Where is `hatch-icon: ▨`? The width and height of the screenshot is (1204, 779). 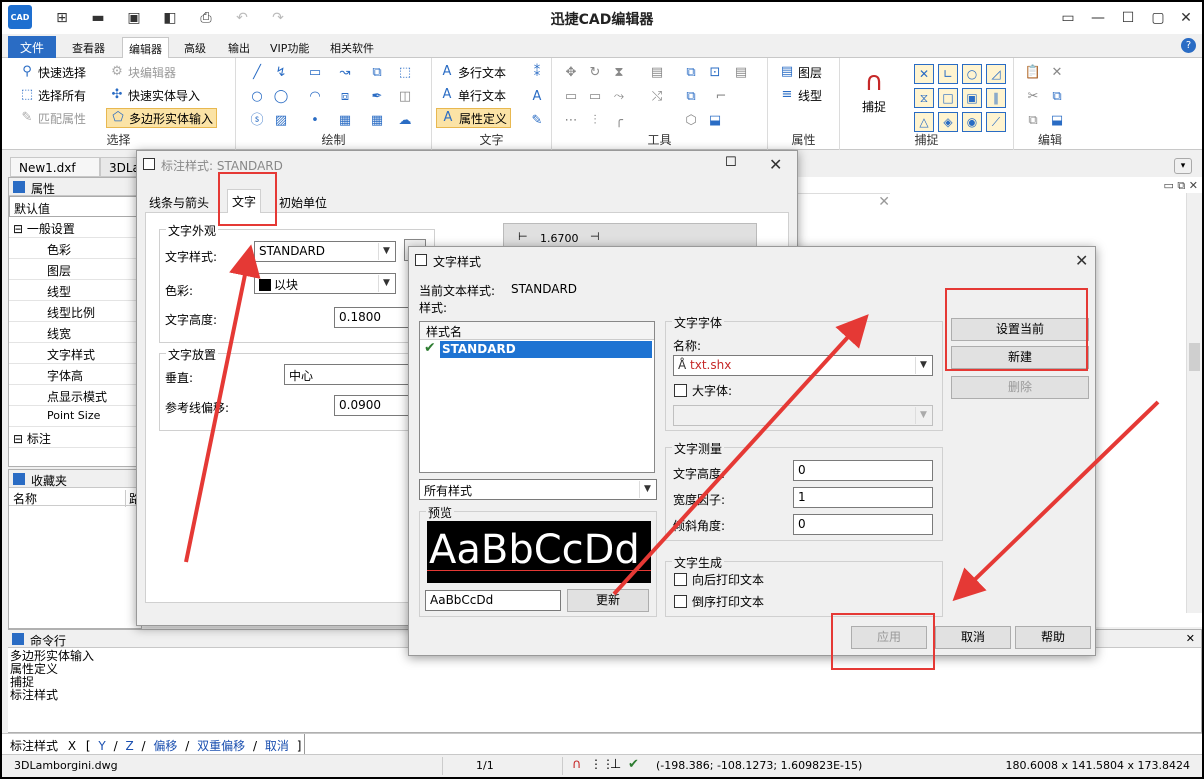 hatch-icon: ▨ is located at coordinates (281, 121).